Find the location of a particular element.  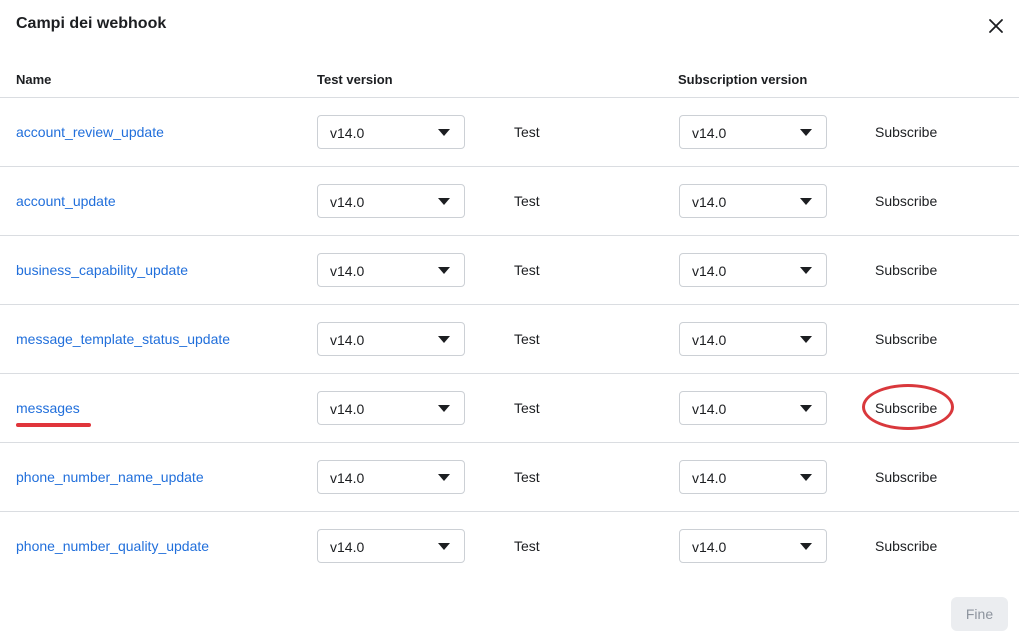

header-subscription-version: Subscription version is located at coordinates (743, 79).